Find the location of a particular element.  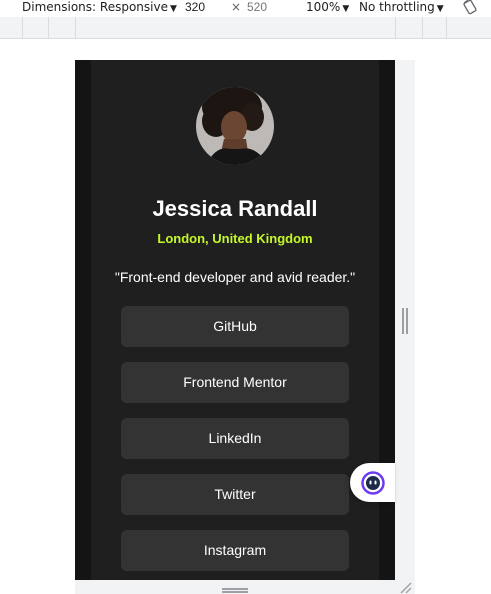

profile-bio: "Front-end developer and avid reader." is located at coordinates (235, 277).